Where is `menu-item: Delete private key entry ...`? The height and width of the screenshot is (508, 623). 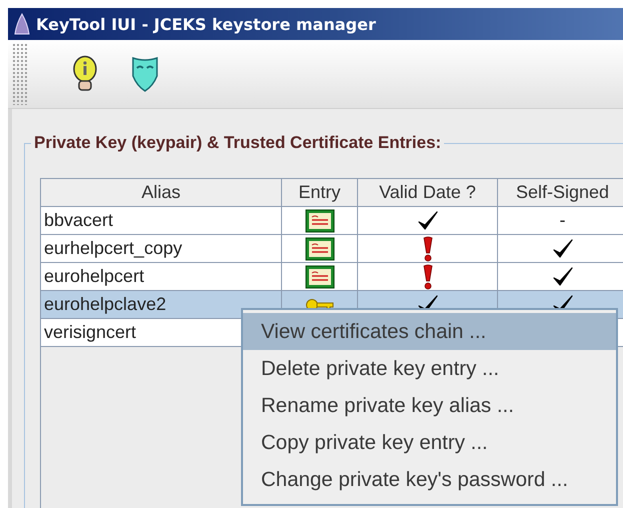
menu-item: Delete private key entry ... is located at coordinates (429, 368).